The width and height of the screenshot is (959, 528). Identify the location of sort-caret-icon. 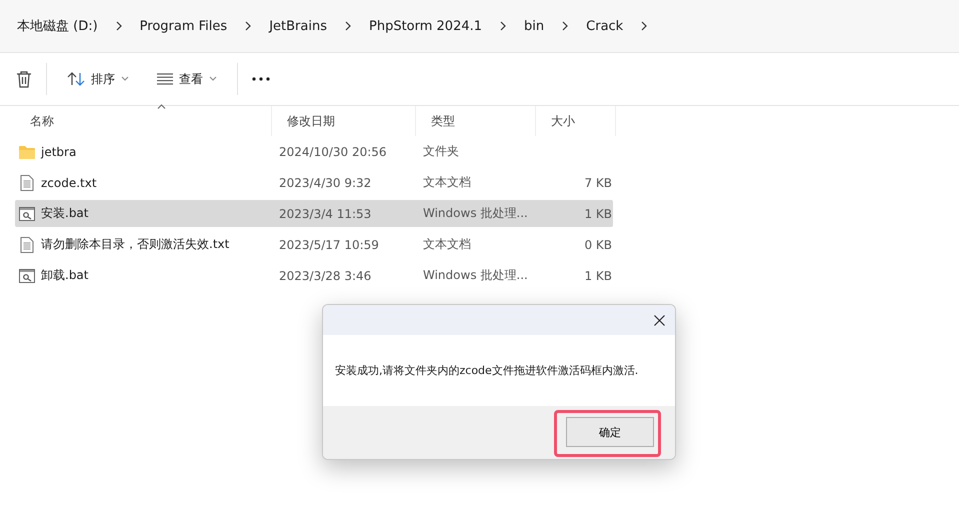
(161, 106).